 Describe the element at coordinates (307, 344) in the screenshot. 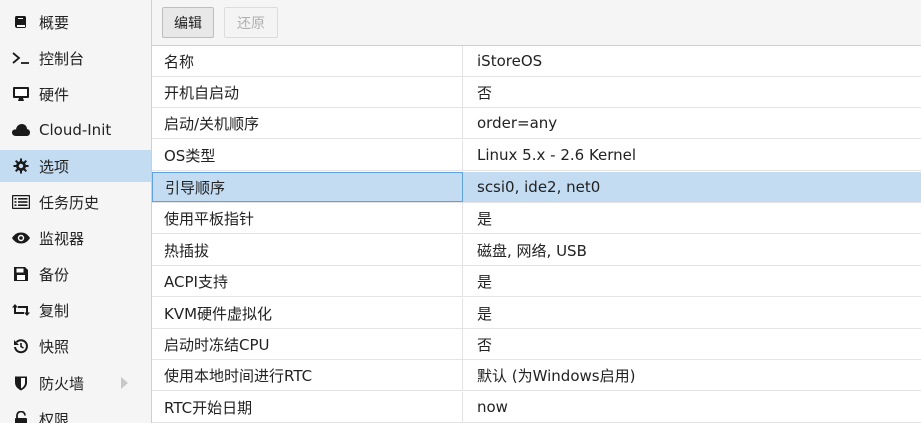

I see `option-key: 启动时冻结CPU` at that location.